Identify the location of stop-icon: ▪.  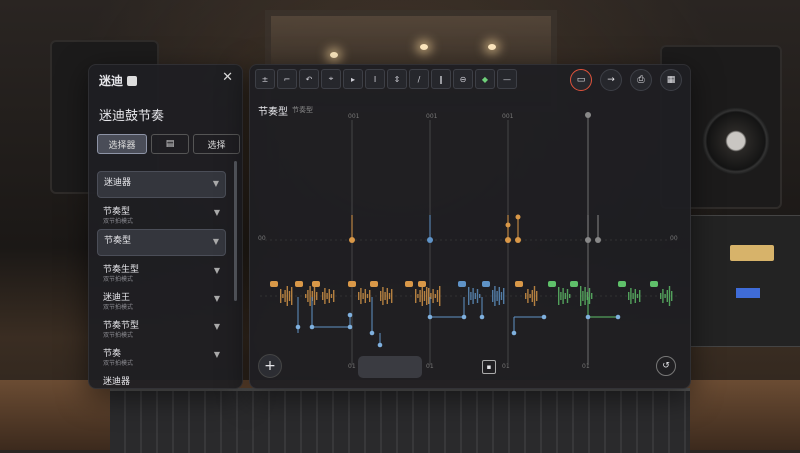
(489, 367).